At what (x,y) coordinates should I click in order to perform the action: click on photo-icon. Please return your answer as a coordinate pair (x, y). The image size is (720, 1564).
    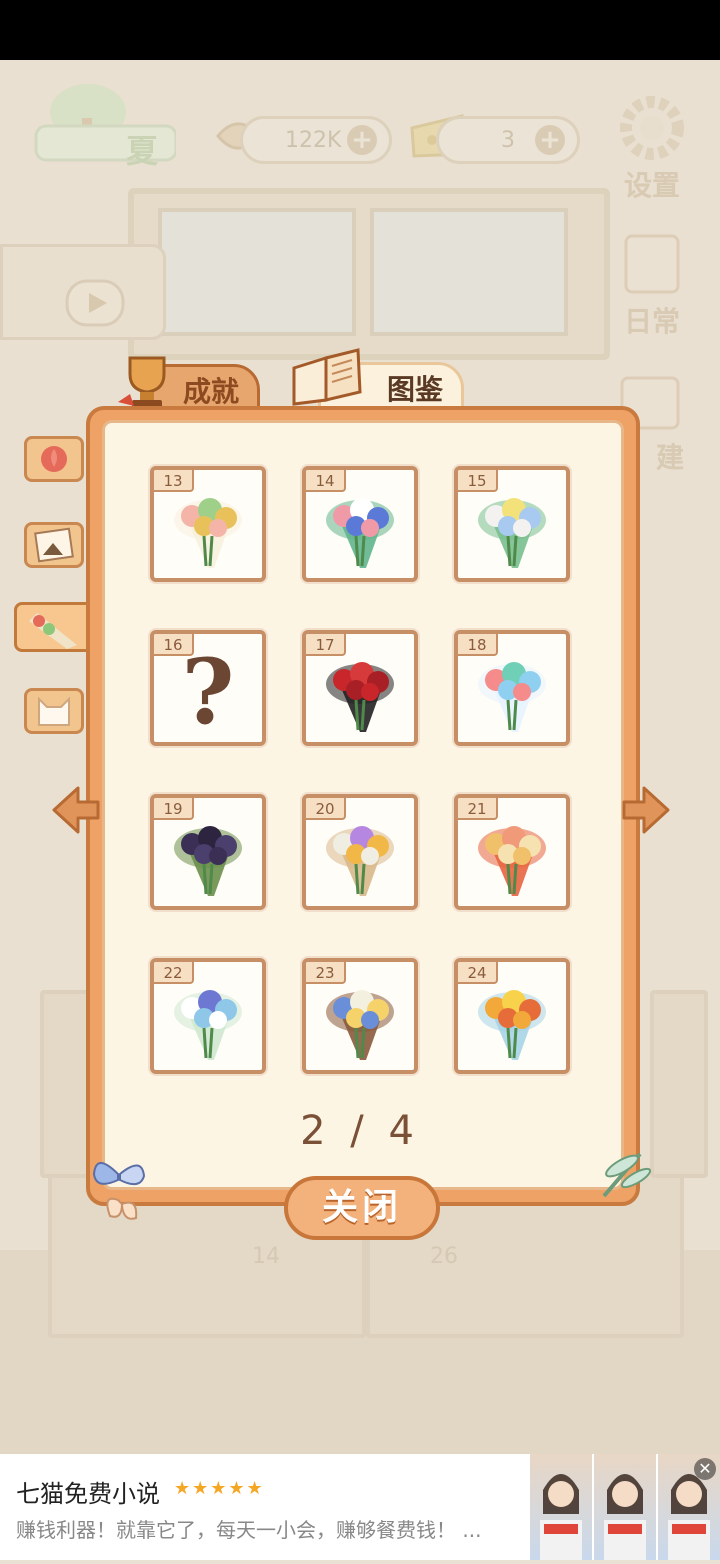
    Looking at the image, I should click on (54, 545).